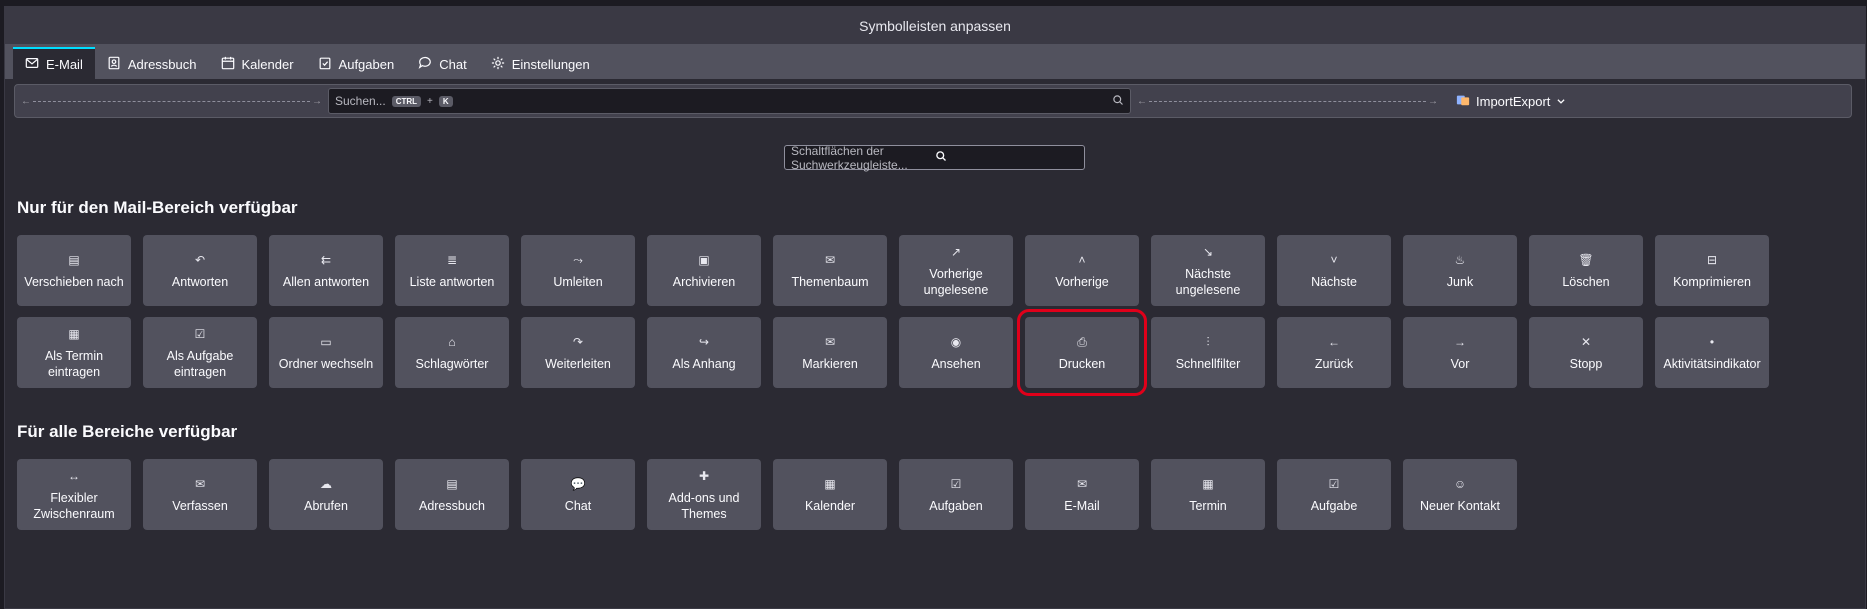 This screenshot has height=609, width=1867. What do you see at coordinates (1460, 352) in the screenshot?
I see `toolbar-button-vor: → Vor` at bounding box center [1460, 352].